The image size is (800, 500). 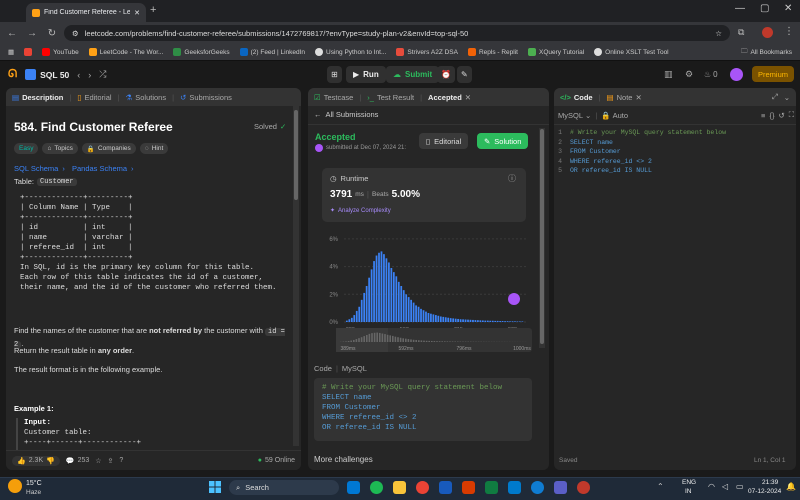 What do you see at coordinates (75, 33) in the screenshot?
I see `site-info-icon: ⚙` at bounding box center [75, 33].